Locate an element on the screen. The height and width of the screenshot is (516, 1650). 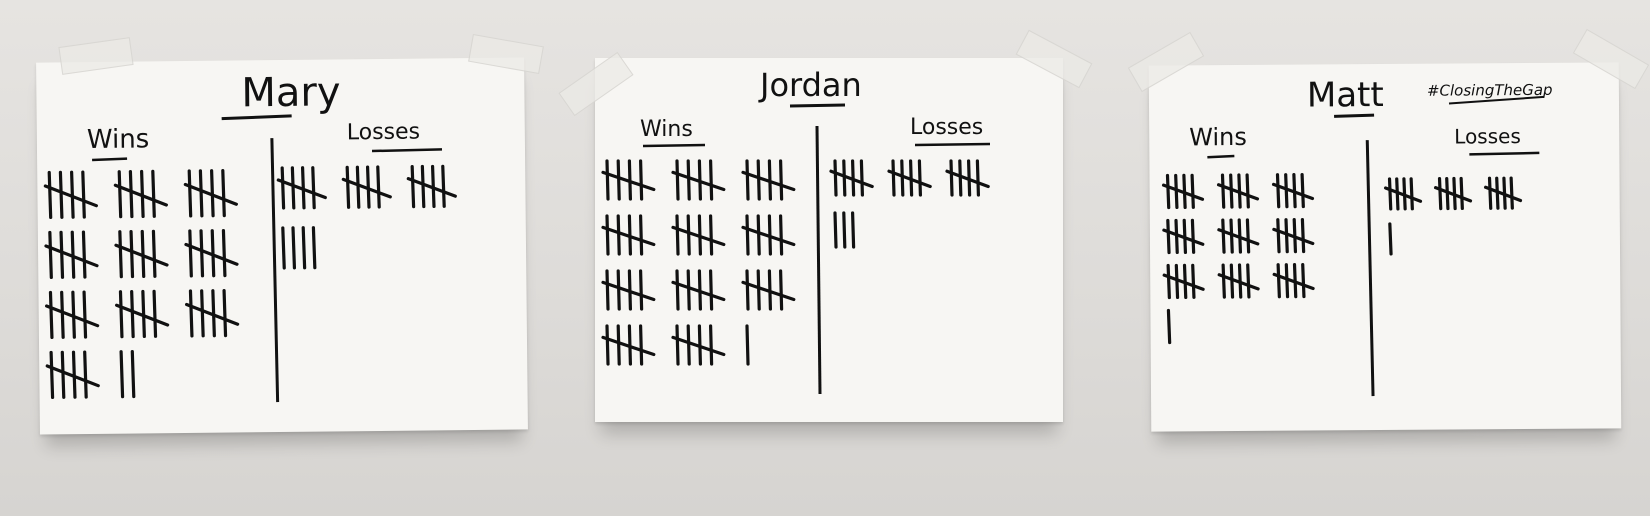
divider is located at coordinates (275, 270).